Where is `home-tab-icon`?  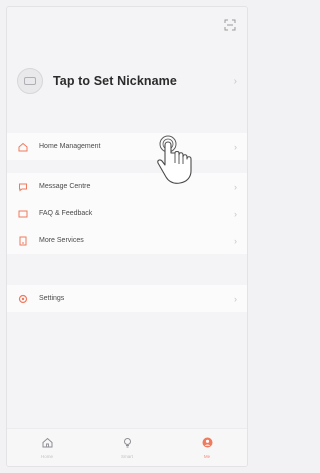 home-tab-icon is located at coordinates (47, 442).